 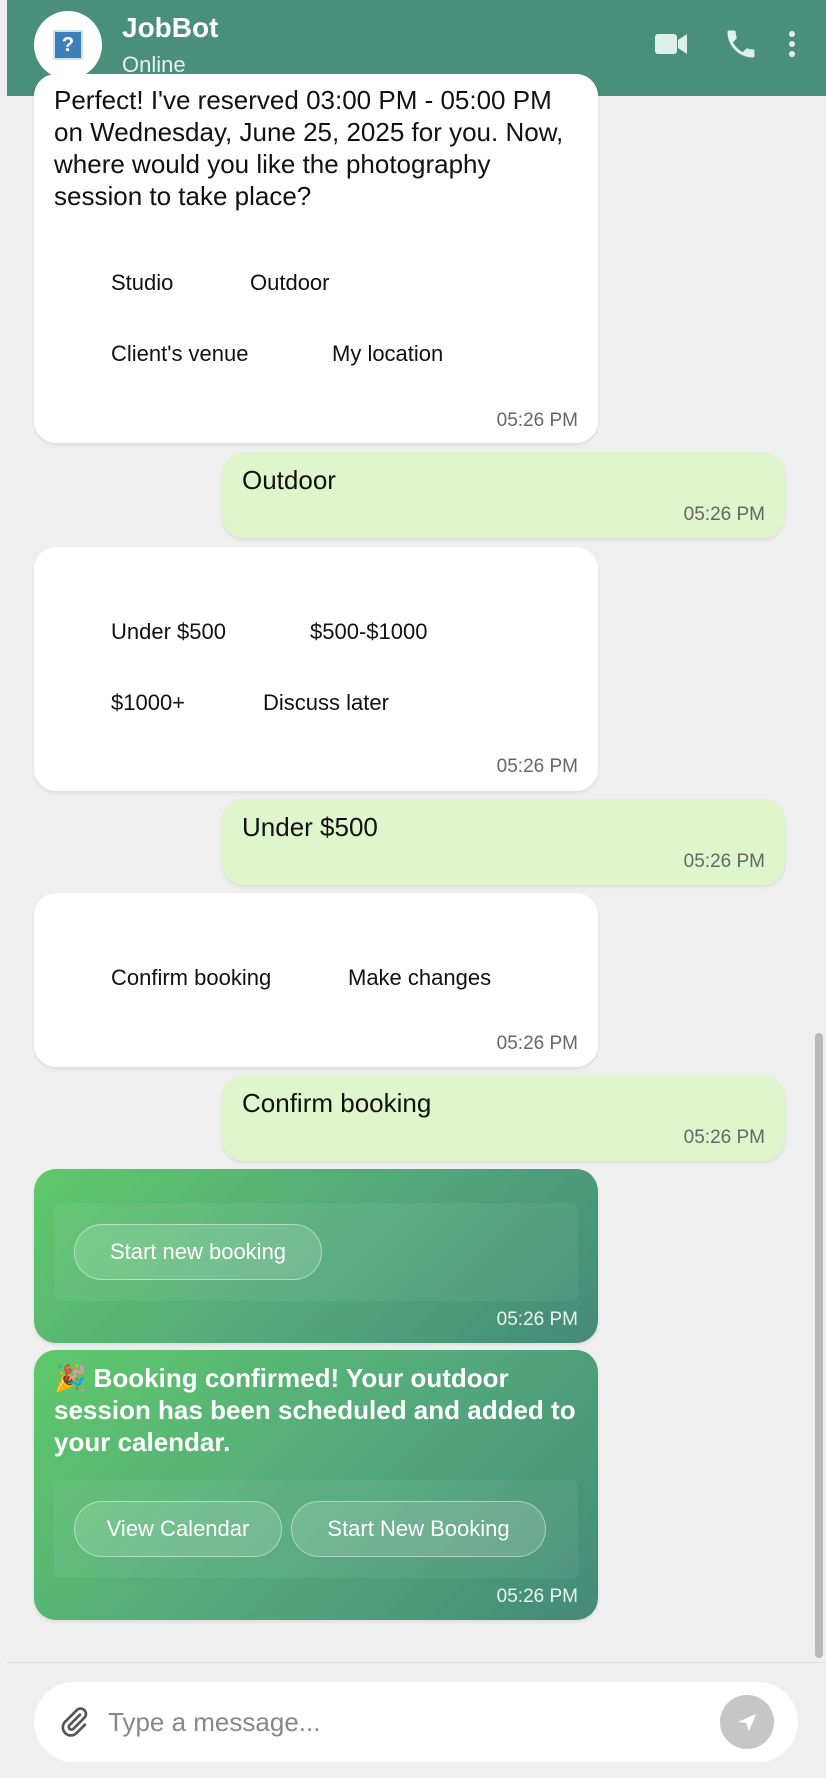 I want to click on message-composer, so click(x=416, y=1720).